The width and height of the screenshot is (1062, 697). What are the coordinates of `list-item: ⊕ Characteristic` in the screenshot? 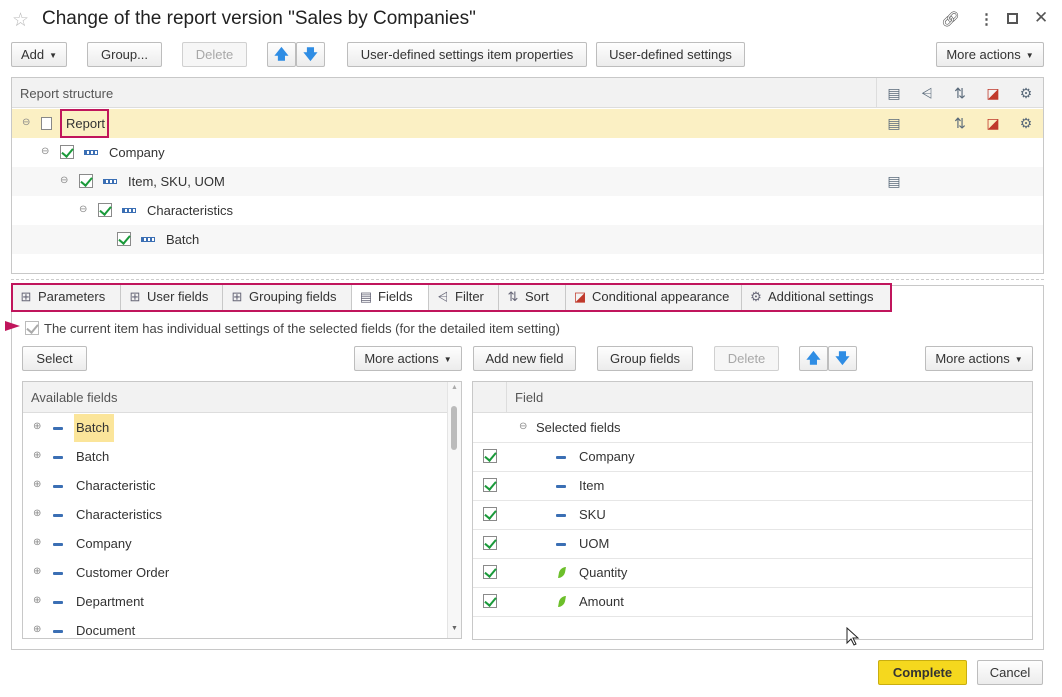 It's located at (235, 485).